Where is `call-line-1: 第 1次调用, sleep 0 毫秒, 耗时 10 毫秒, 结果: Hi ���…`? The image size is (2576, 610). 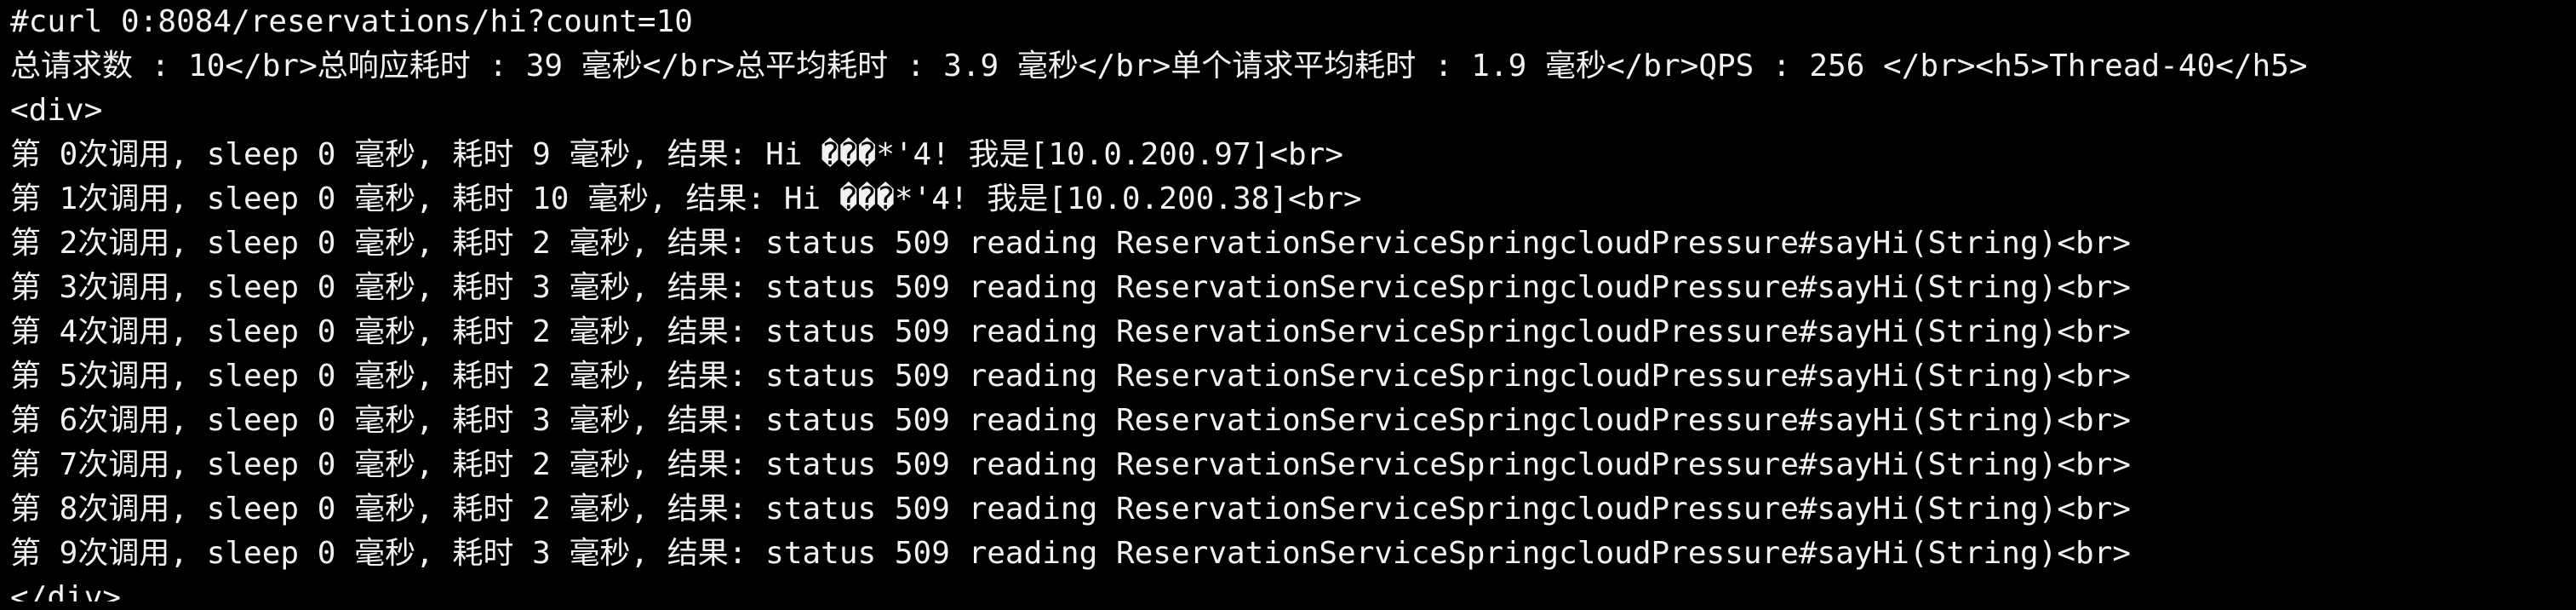 call-line-1: 第 1次调用, sleep 0 毫秒, 耗时 10 毫秒, 结果: Hi ���… is located at coordinates (686, 198).